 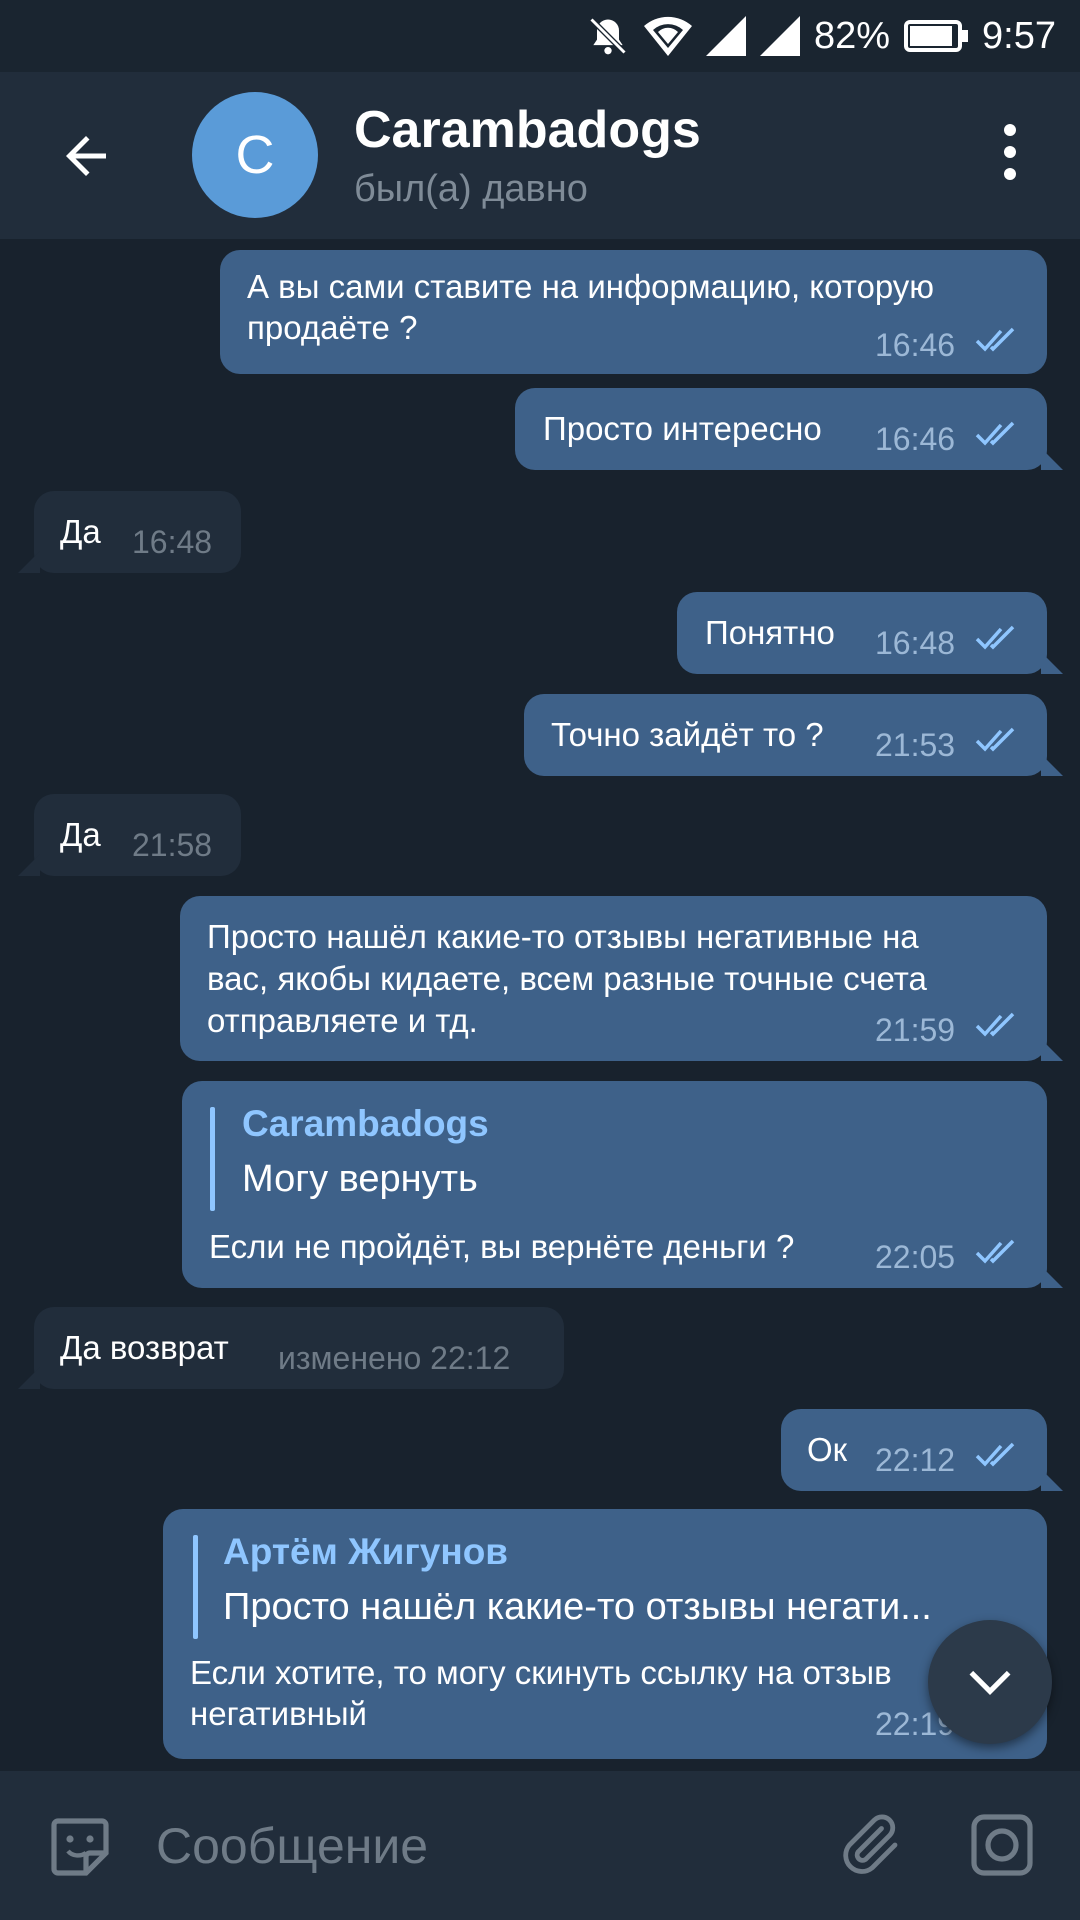 I want to click on message-bubble-outgoing: Просто интересно 16:46, so click(x=789, y=429).